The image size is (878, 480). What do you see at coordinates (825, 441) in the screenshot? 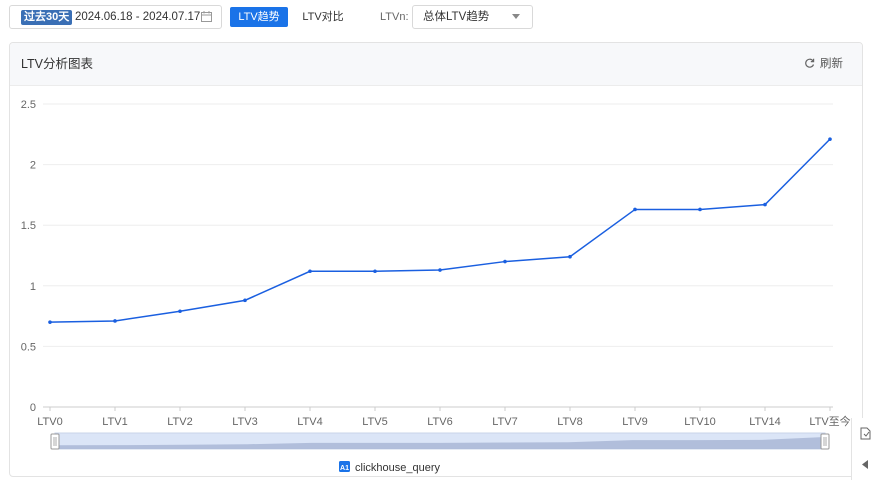
I see `zoom-handle-right` at bounding box center [825, 441].